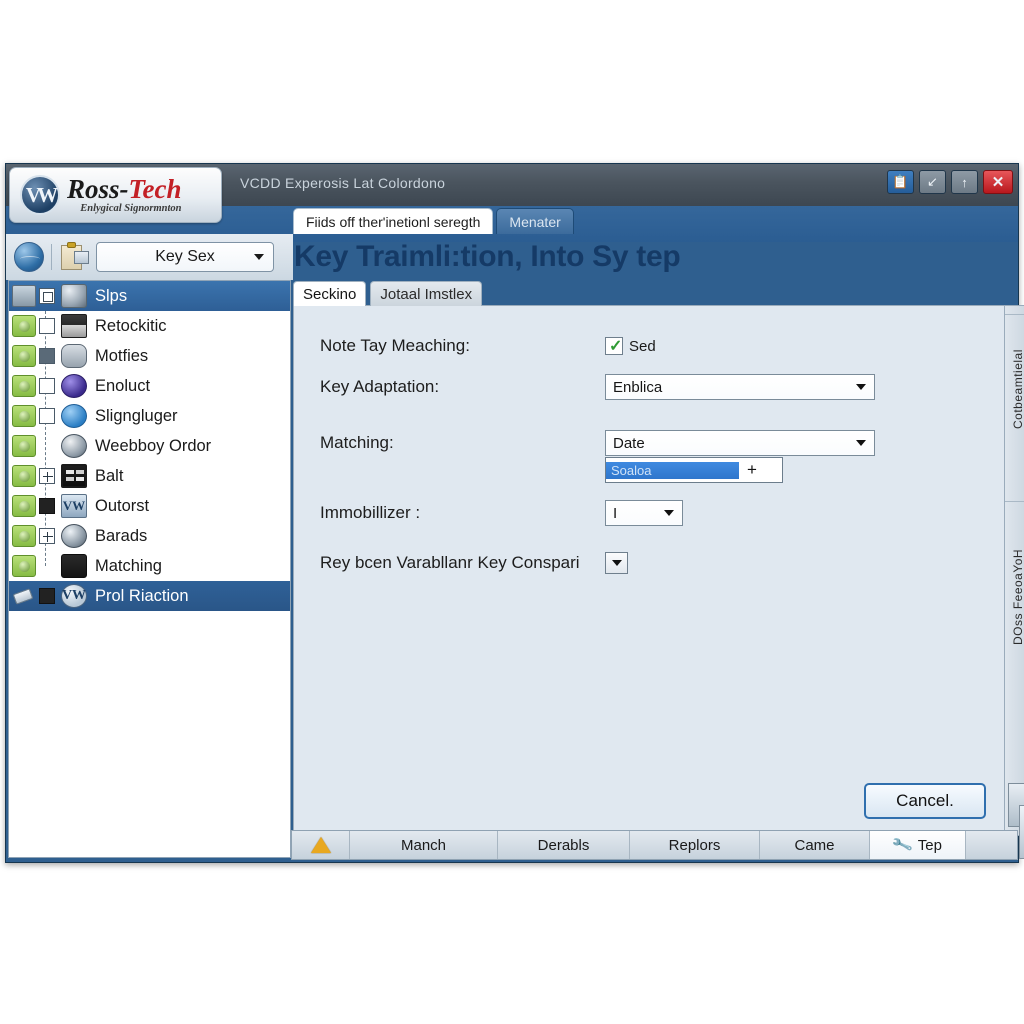 This screenshot has height=1024, width=1024. I want to click on tree-item-retockitic: Retockitic, so click(149, 326).